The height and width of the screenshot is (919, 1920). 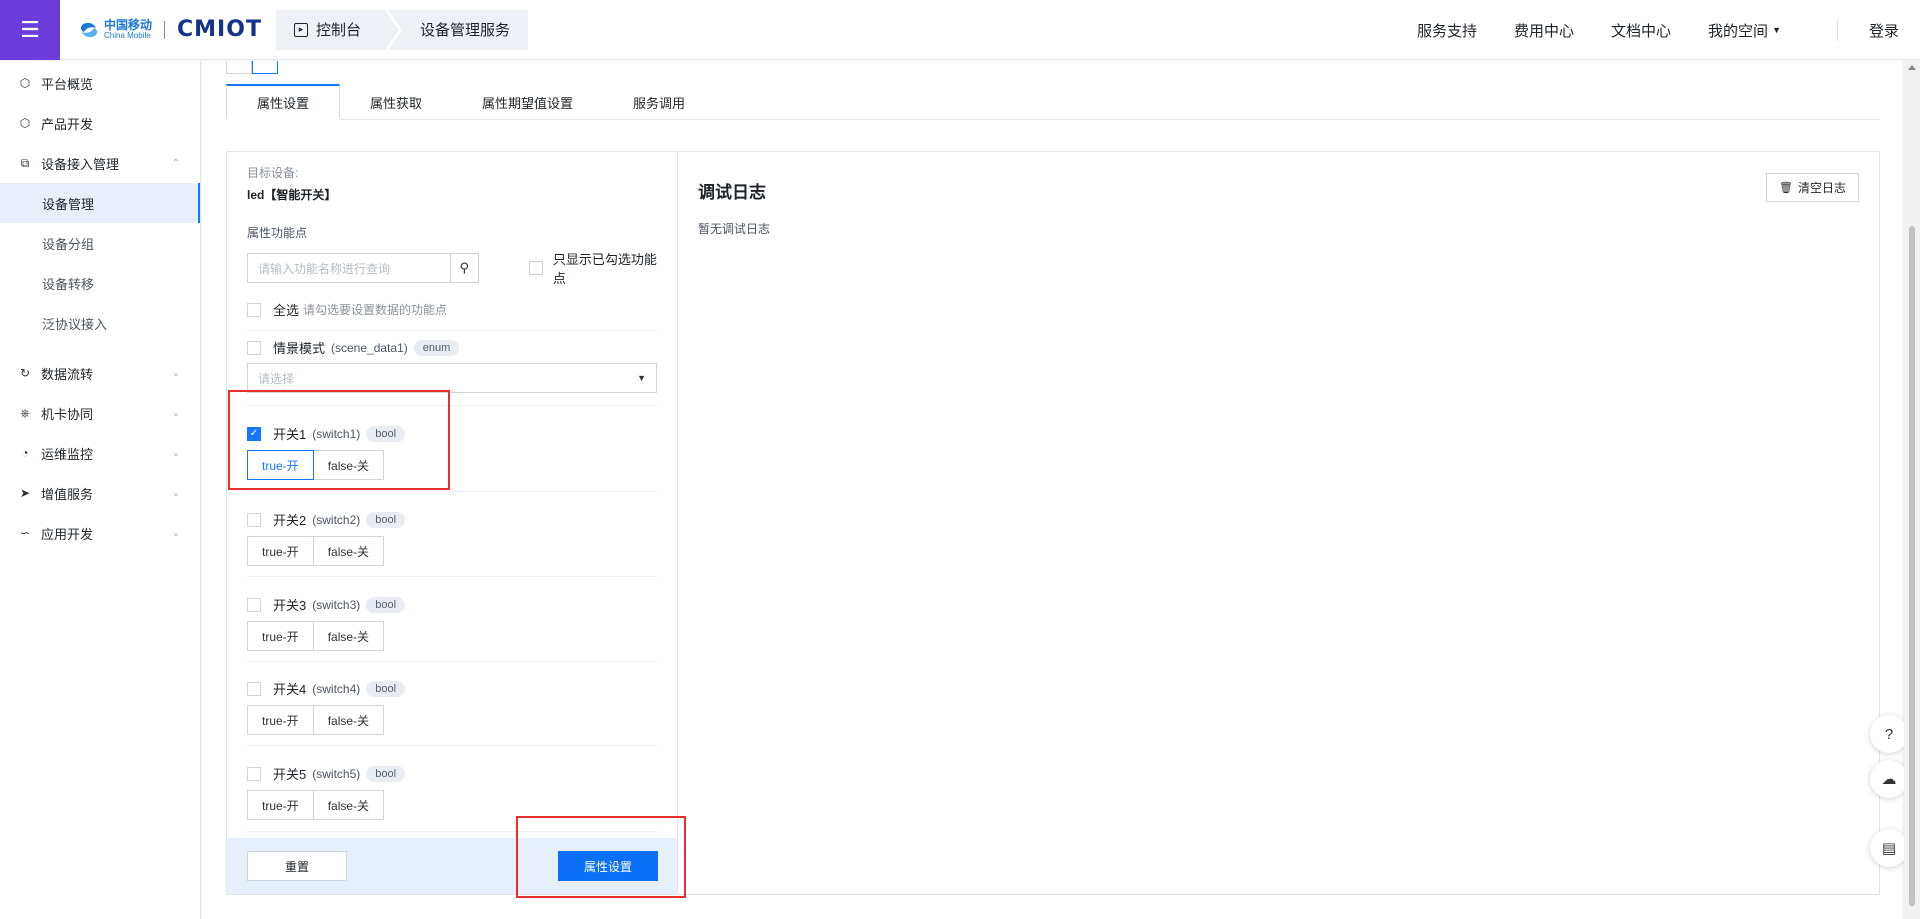 I want to click on sidebar-item-label: 设备接入管理, so click(x=80, y=164).